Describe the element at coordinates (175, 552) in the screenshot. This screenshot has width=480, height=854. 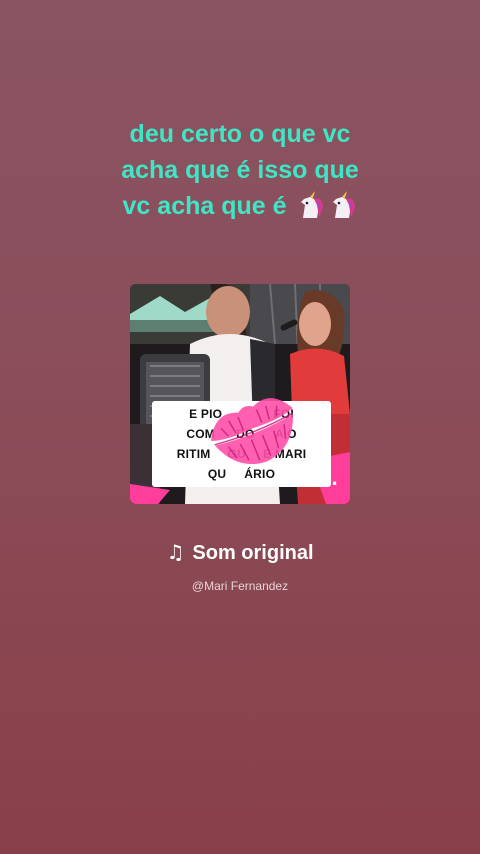
I see `music-note-icon: ♫` at that location.